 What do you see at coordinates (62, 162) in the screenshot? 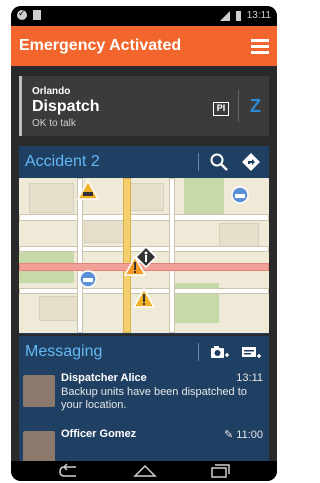
I see `accident-title: Accident 2` at bounding box center [62, 162].